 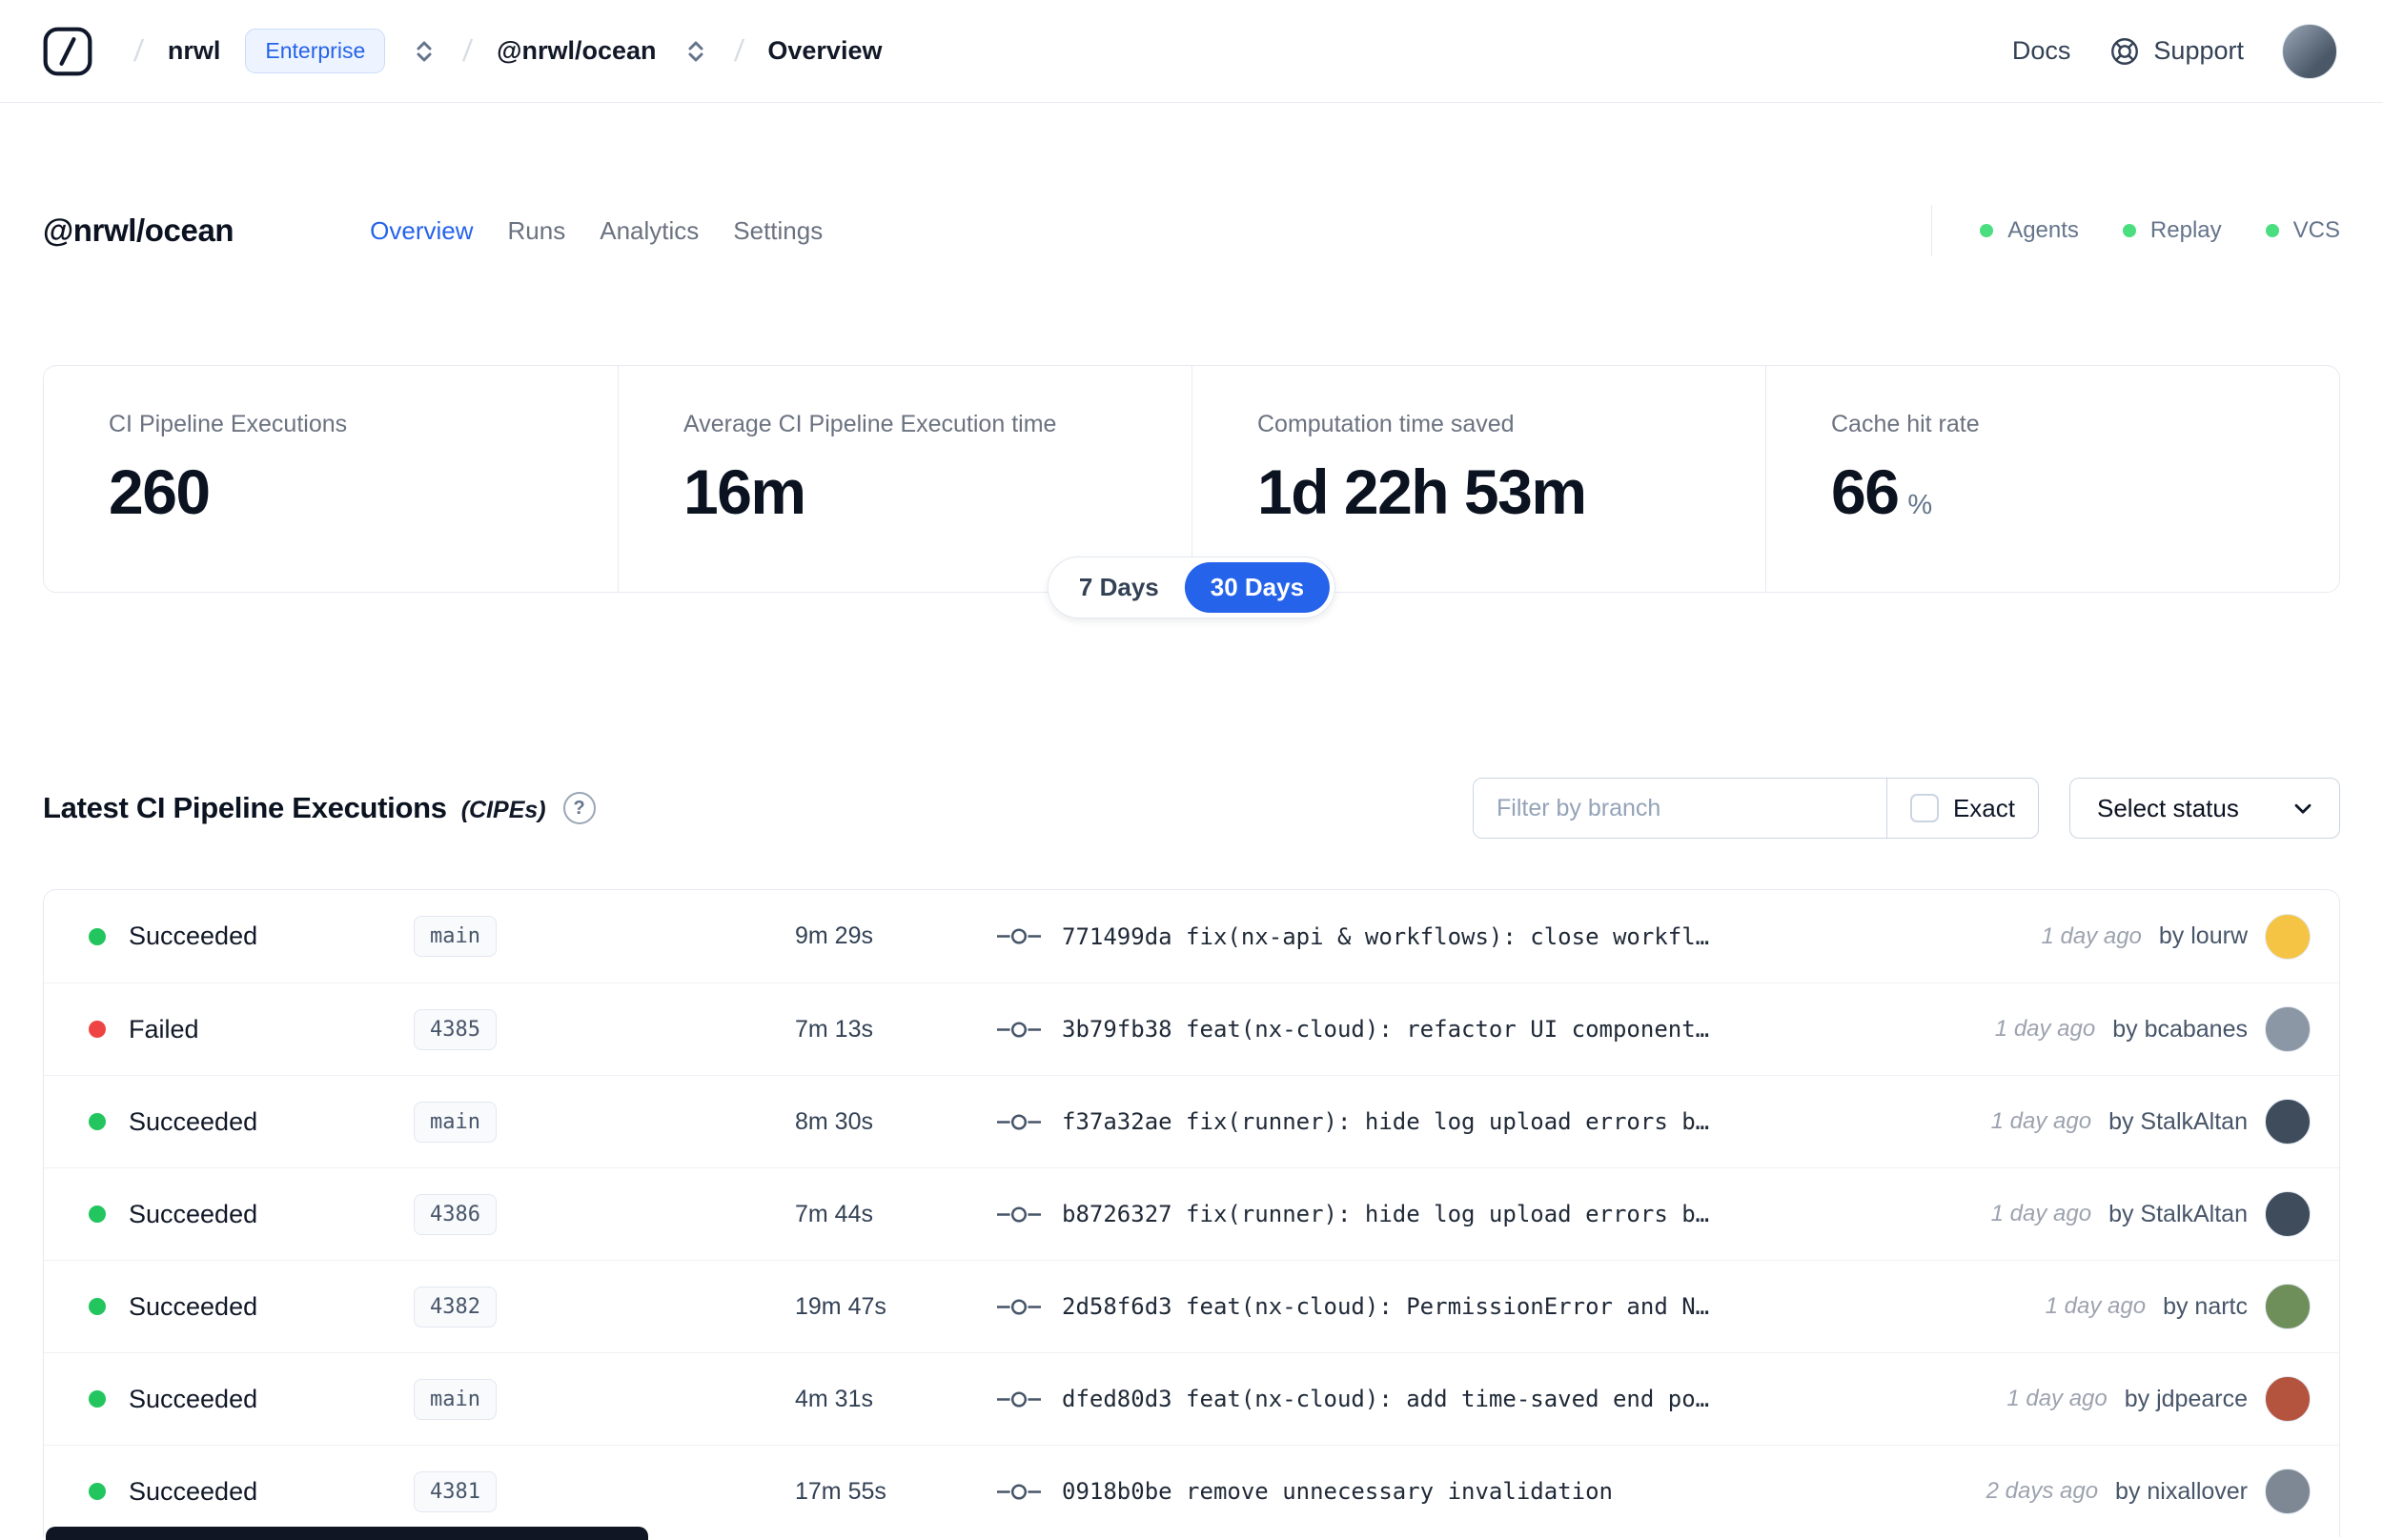 What do you see at coordinates (194, 1491) in the screenshot?
I see `status-label: Succeeded` at bounding box center [194, 1491].